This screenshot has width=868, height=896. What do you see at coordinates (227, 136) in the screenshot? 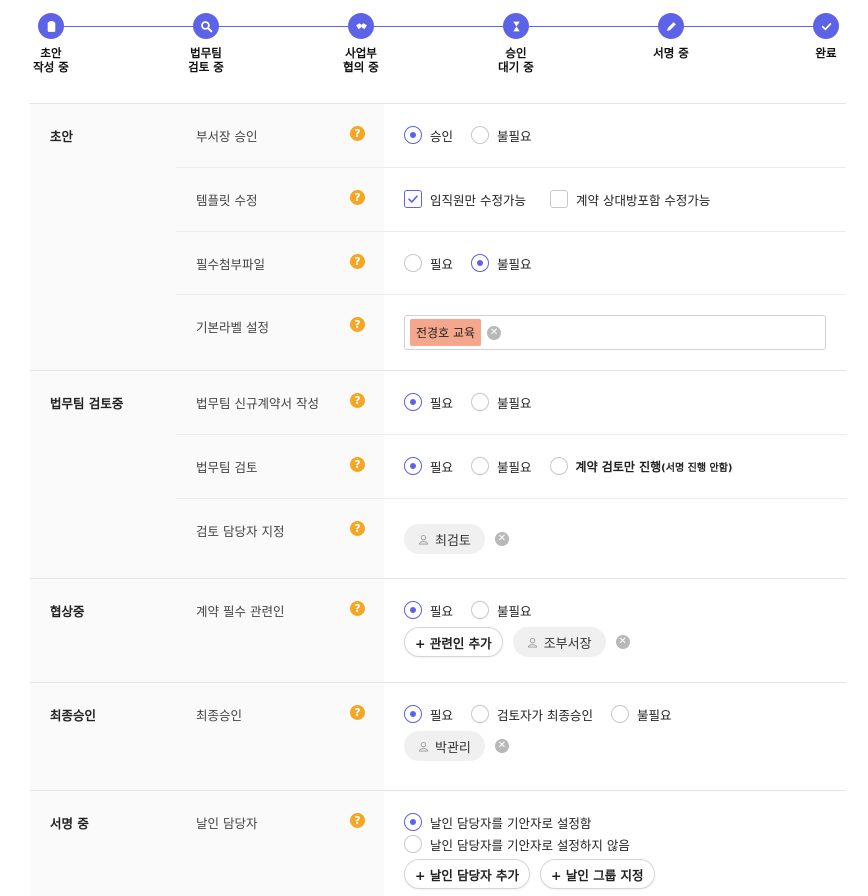
I see `row-label: 부서장 승인` at bounding box center [227, 136].